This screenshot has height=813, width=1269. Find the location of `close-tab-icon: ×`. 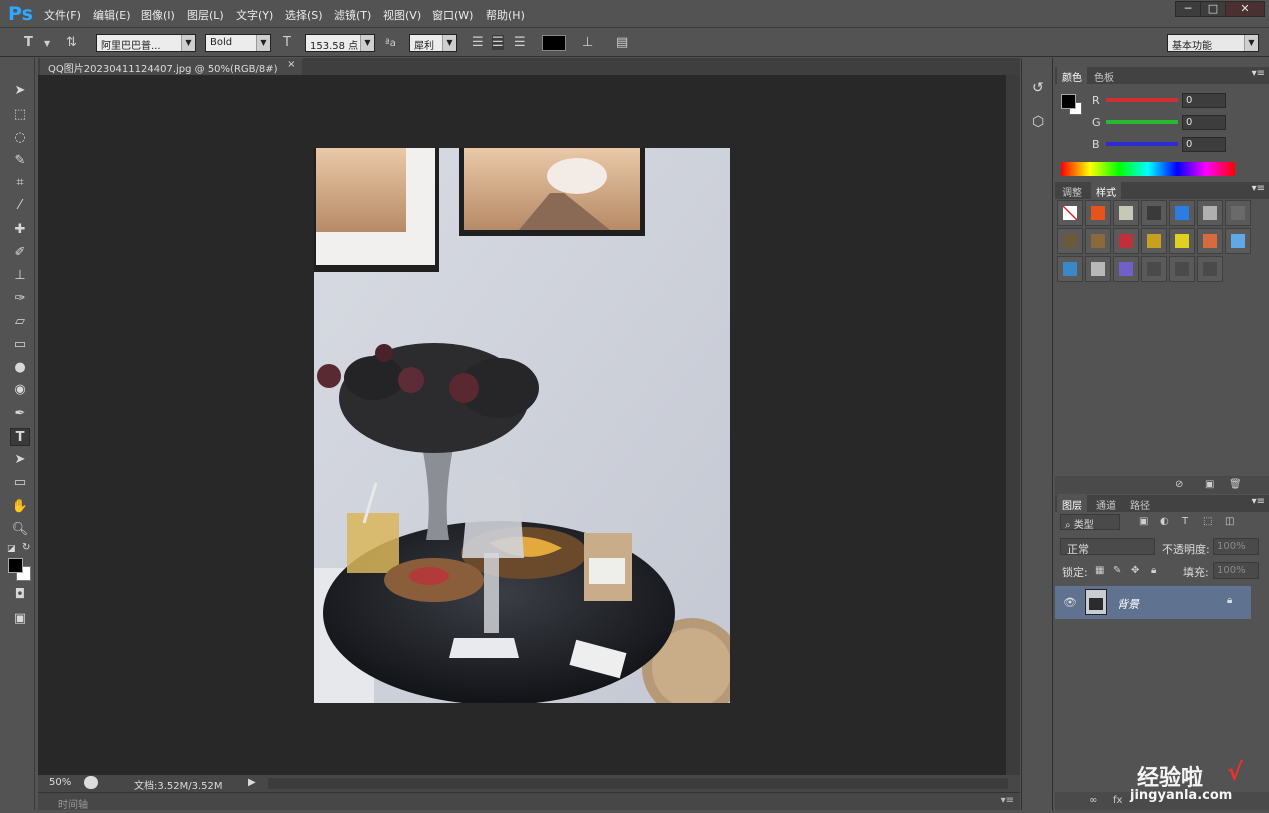

close-tab-icon: × is located at coordinates (291, 64).